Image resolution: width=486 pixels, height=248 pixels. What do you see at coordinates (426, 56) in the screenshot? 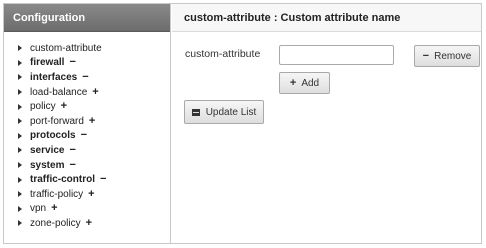
I see `minus-icon: −` at bounding box center [426, 56].